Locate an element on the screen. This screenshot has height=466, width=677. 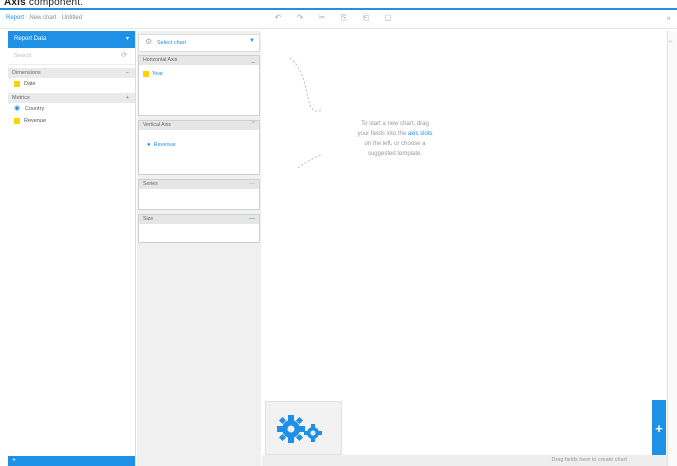
pill-label: Year is located at coordinates (158, 74).